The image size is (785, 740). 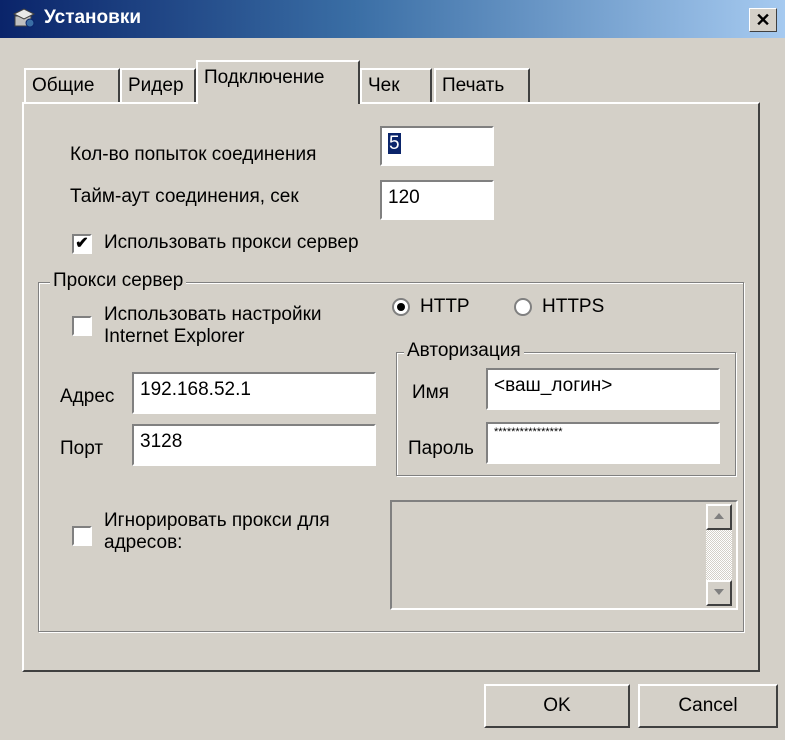 I want to click on scroll-down-arrow-icon, so click(x=719, y=592).